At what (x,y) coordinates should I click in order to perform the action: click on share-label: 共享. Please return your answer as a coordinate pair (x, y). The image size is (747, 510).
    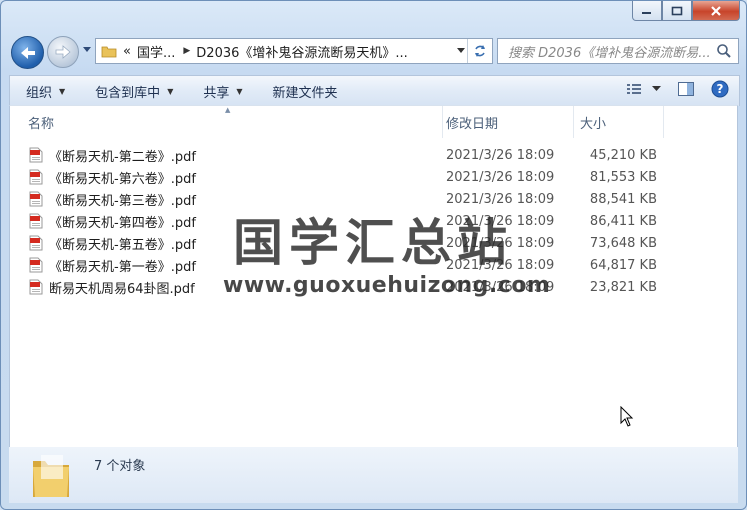
    Looking at the image, I should click on (216, 93).